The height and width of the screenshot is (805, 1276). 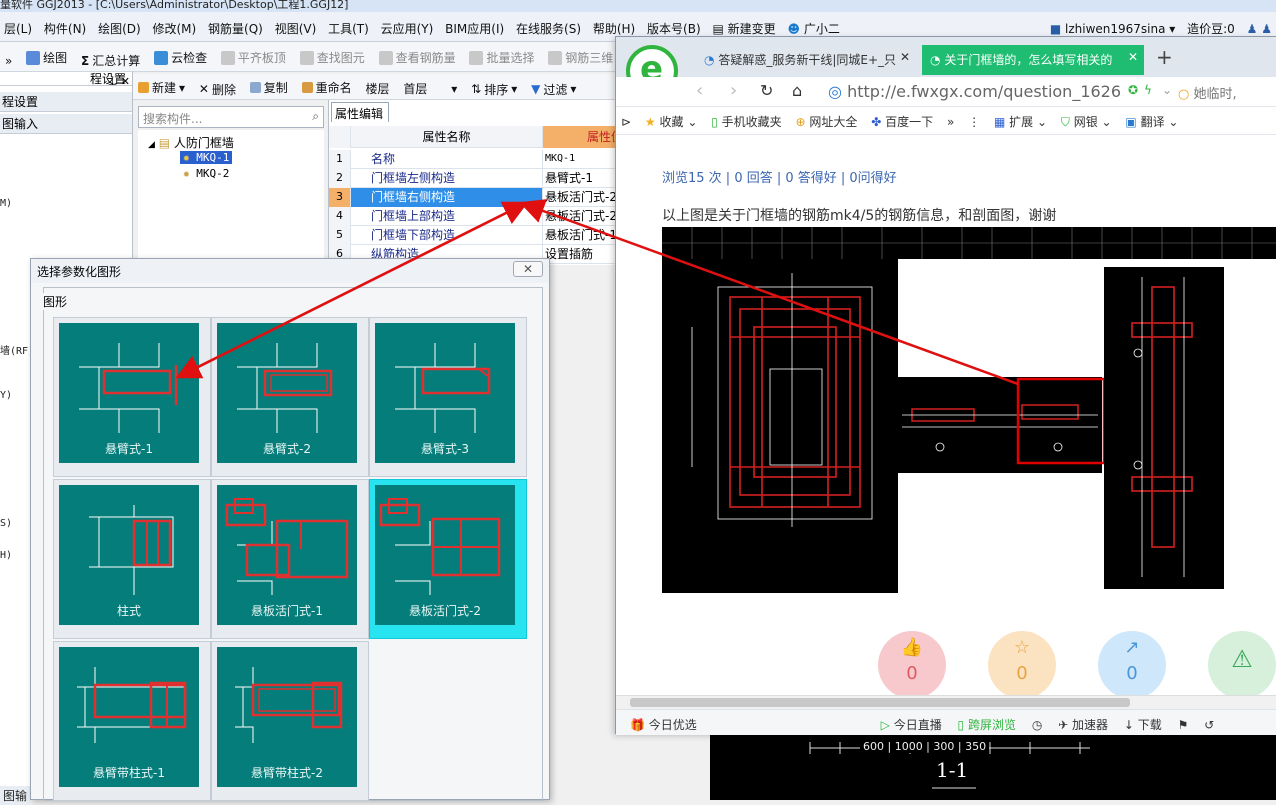 What do you see at coordinates (583, 235) in the screenshot?
I see `row-value: 悬板活门式-1` at bounding box center [583, 235].